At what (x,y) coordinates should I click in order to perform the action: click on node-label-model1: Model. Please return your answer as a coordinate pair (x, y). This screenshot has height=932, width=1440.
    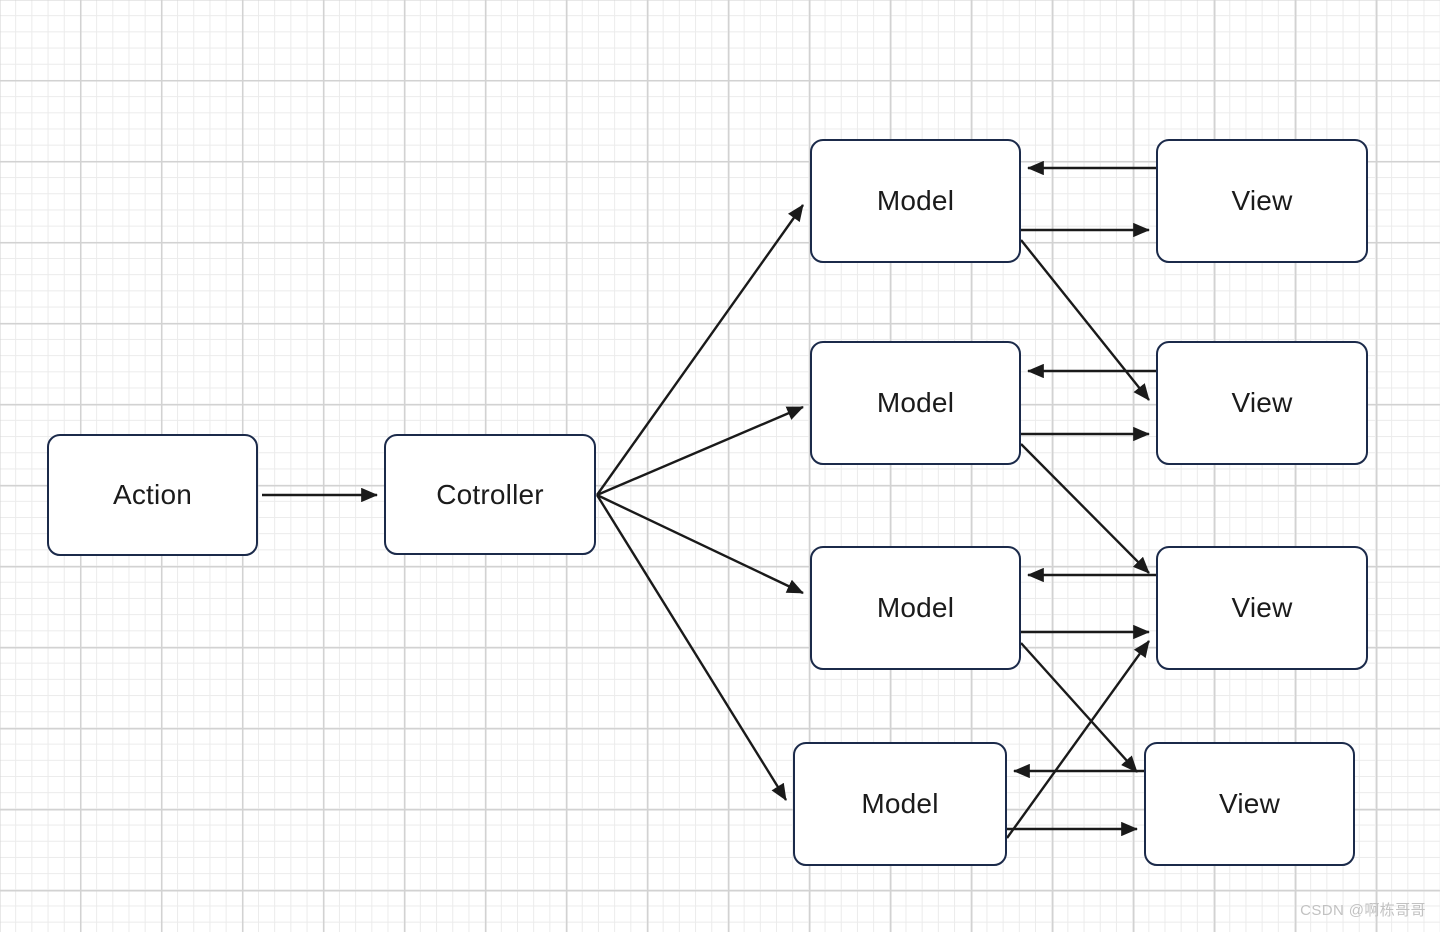
    Looking at the image, I should click on (915, 200).